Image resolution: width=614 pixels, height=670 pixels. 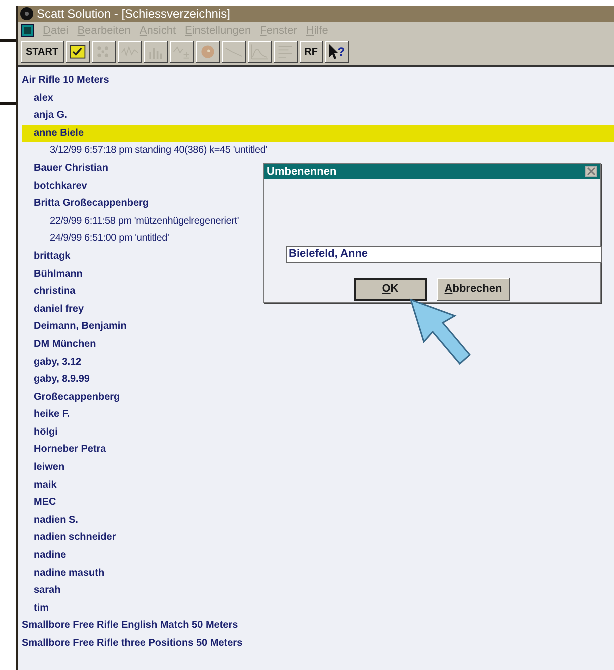 I want to click on window-title: Scatt Solution - [Schiessverzeichnis], so click(x=133, y=14).